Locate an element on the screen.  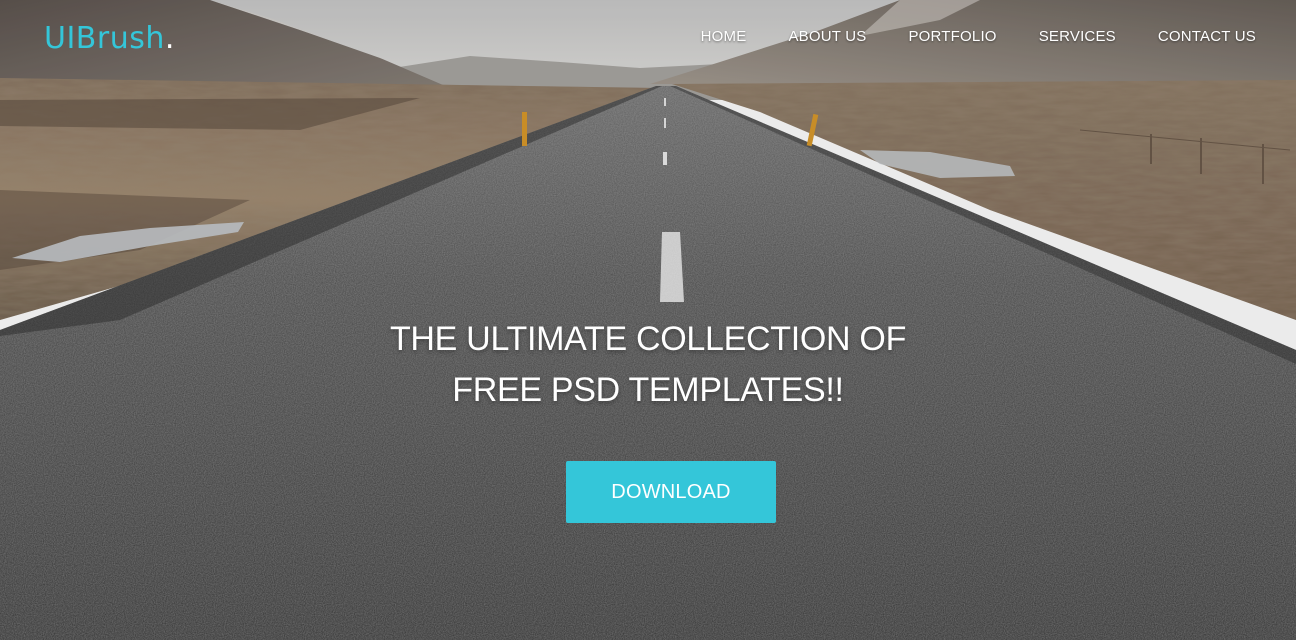
nav-item-services: SERVICES is located at coordinates (1077, 36).